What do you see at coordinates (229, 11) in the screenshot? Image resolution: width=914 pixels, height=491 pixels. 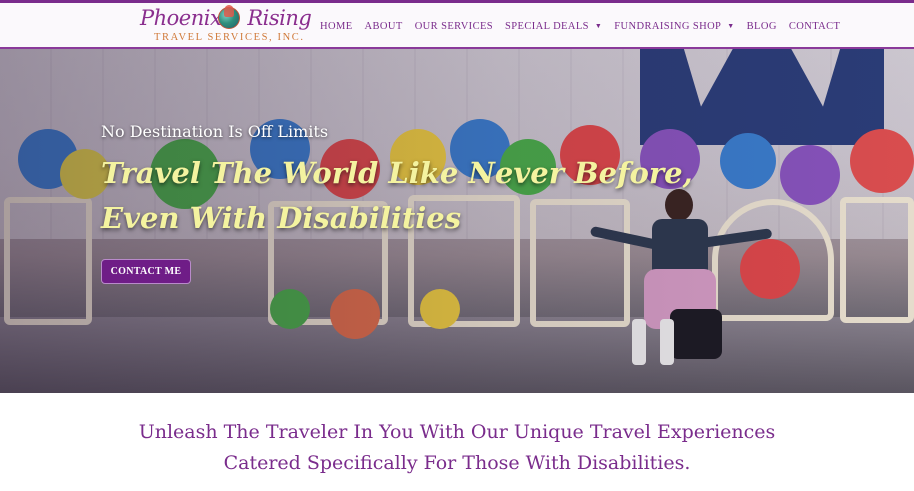 I see `phoenix-flame-icon` at bounding box center [229, 11].